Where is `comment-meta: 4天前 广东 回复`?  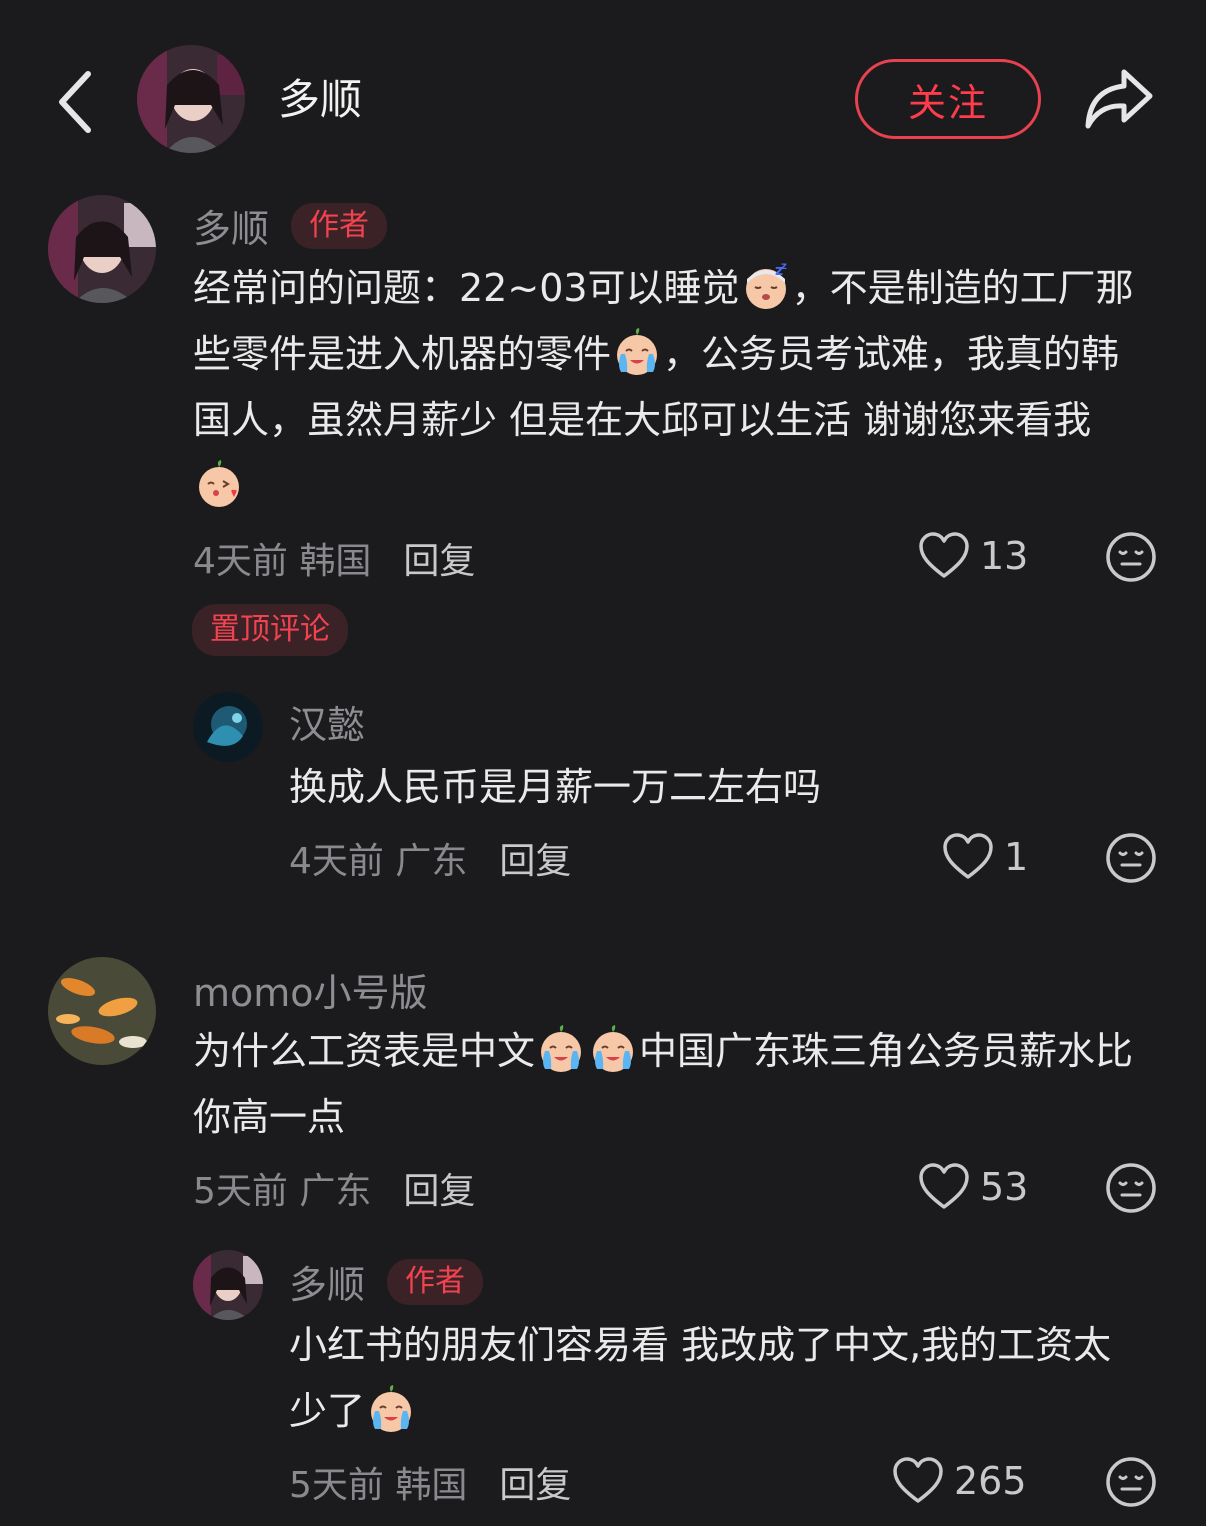 comment-meta: 4天前 广东 回复 is located at coordinates (430, 858).